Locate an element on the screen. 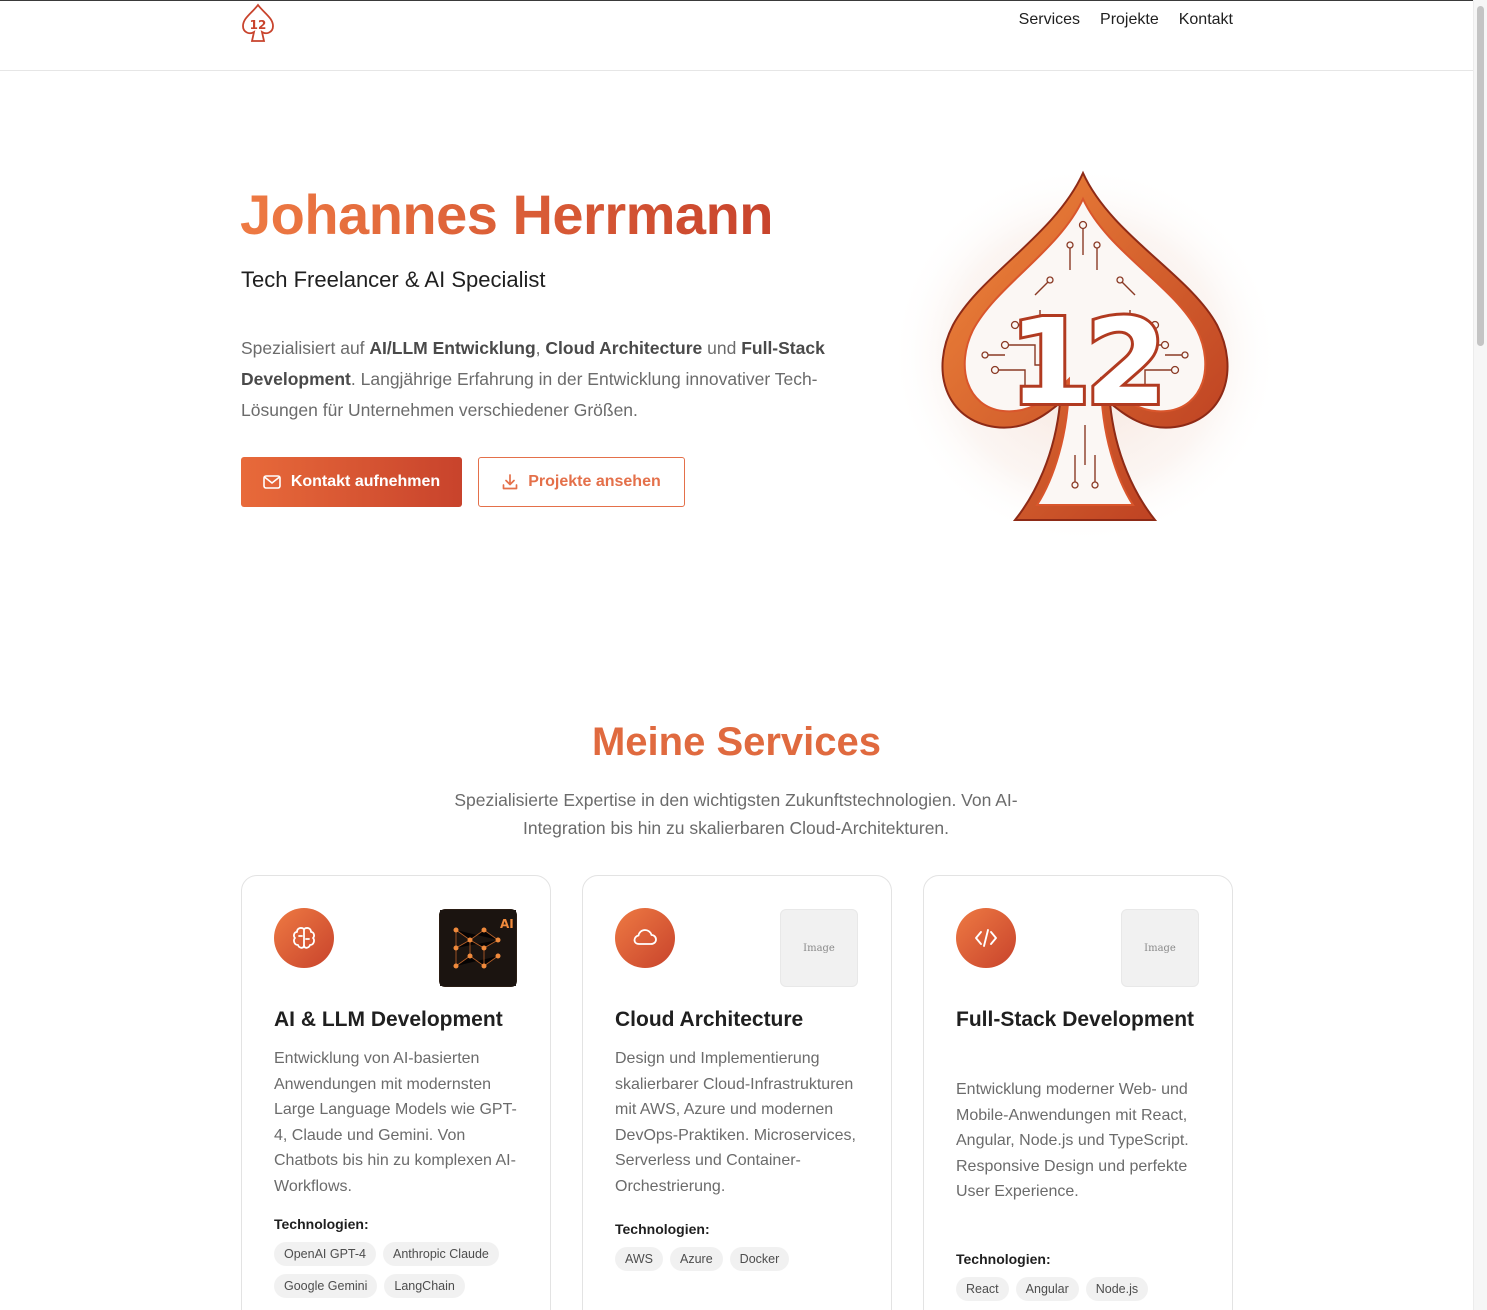  tech-tag: OpenAI GPT-4 is located at coordinates (325, 1253).